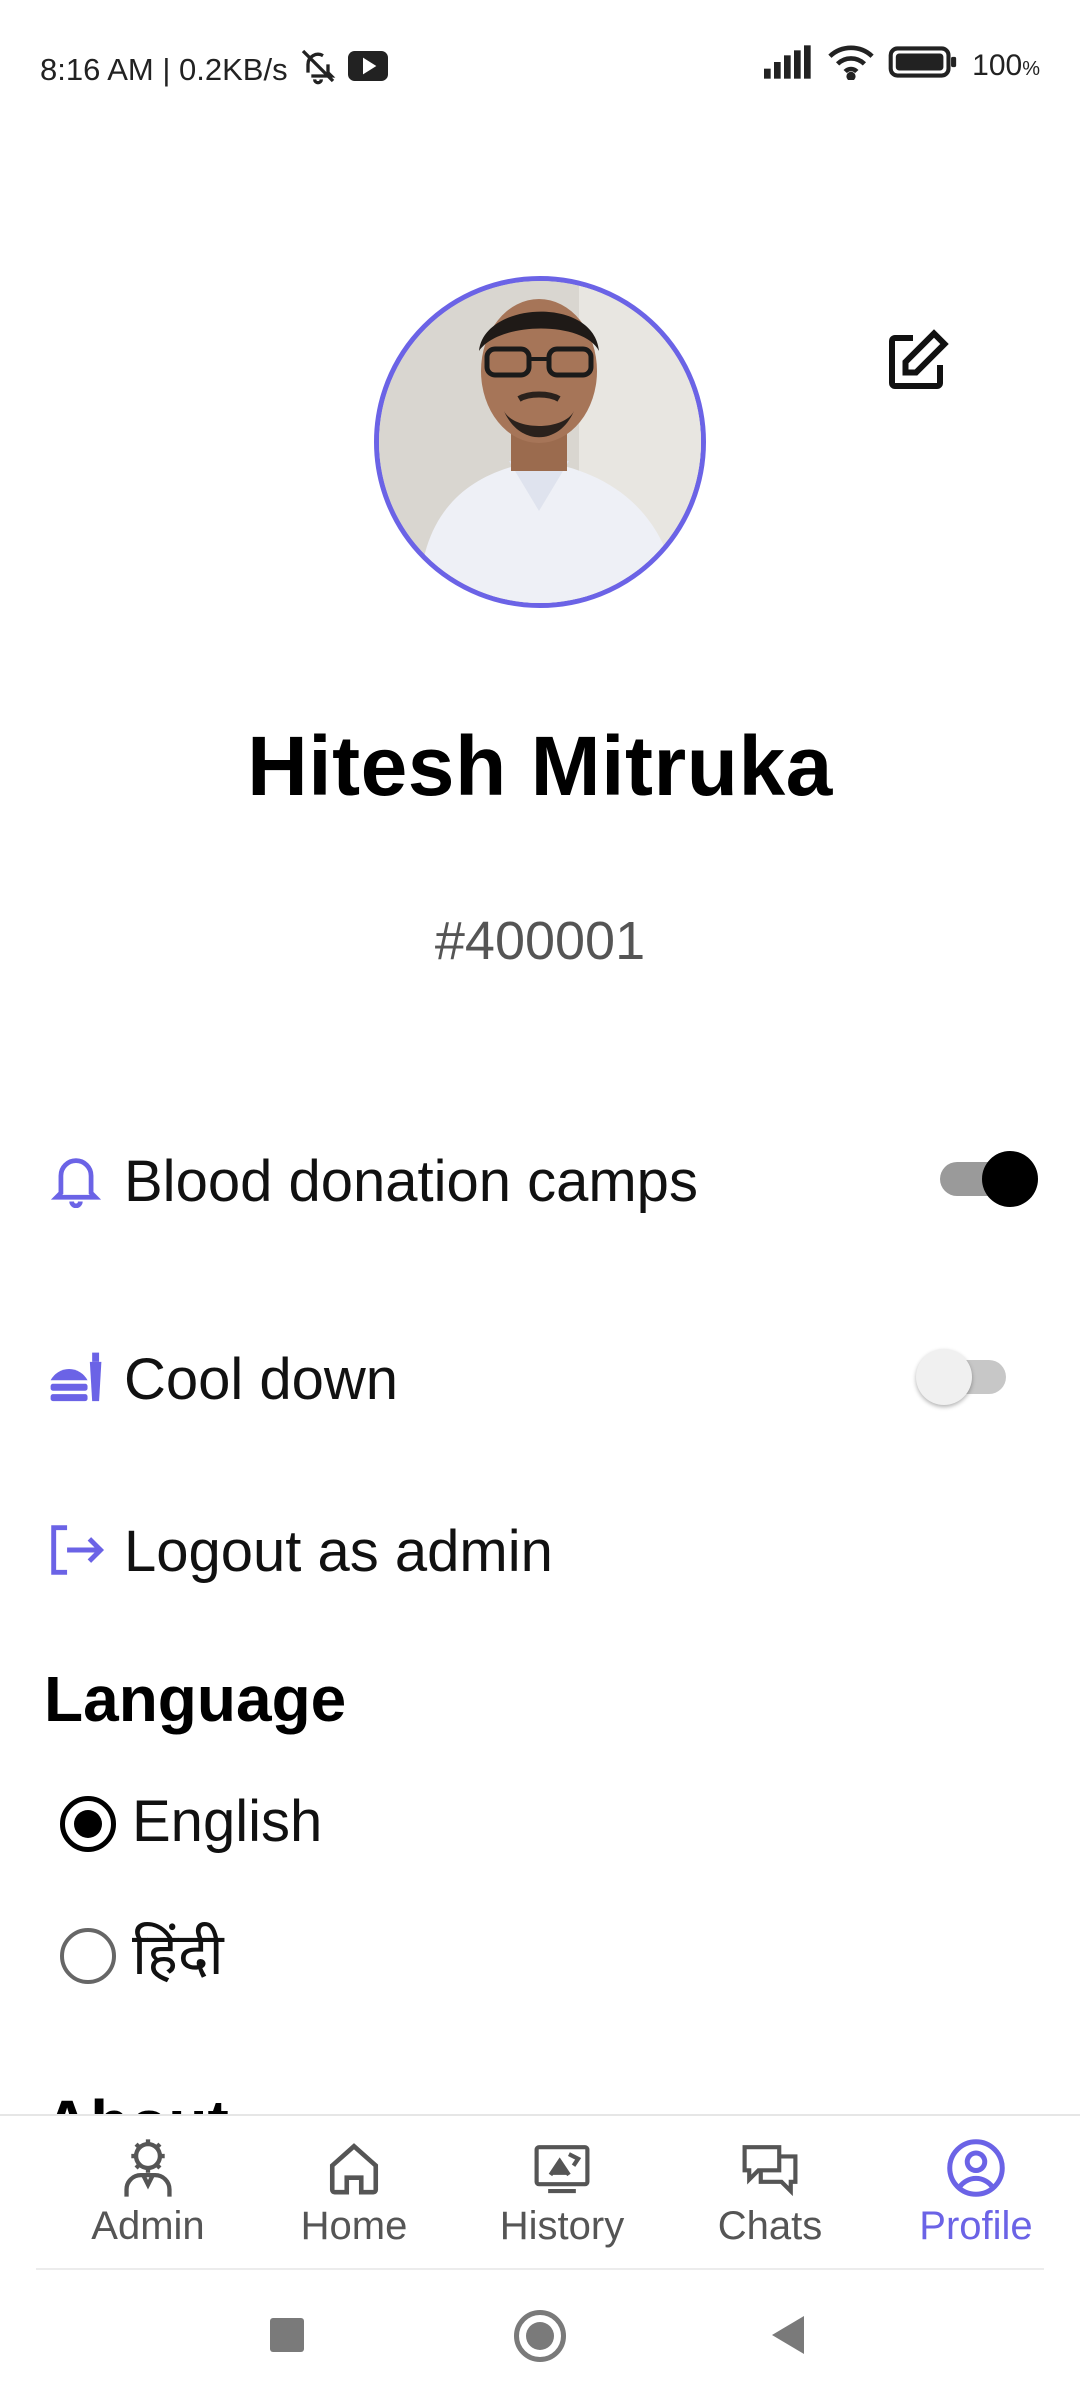 This screenshot has height=2400, width=1080. I want to click on home-button, so click(540, 2336).